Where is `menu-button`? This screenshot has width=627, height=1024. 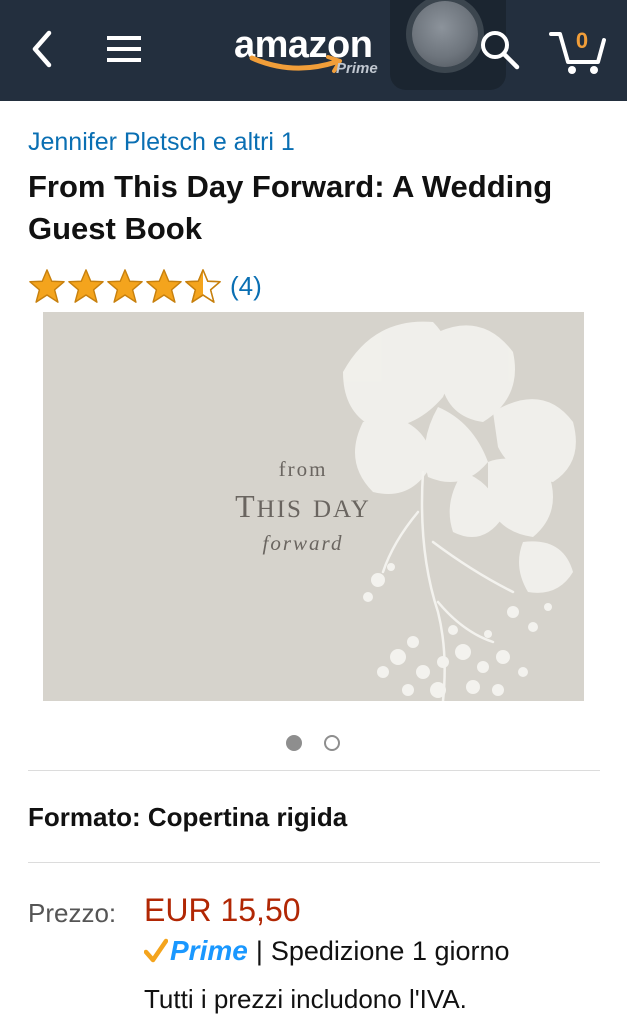 menu-button is located at coordinates (124, 49).